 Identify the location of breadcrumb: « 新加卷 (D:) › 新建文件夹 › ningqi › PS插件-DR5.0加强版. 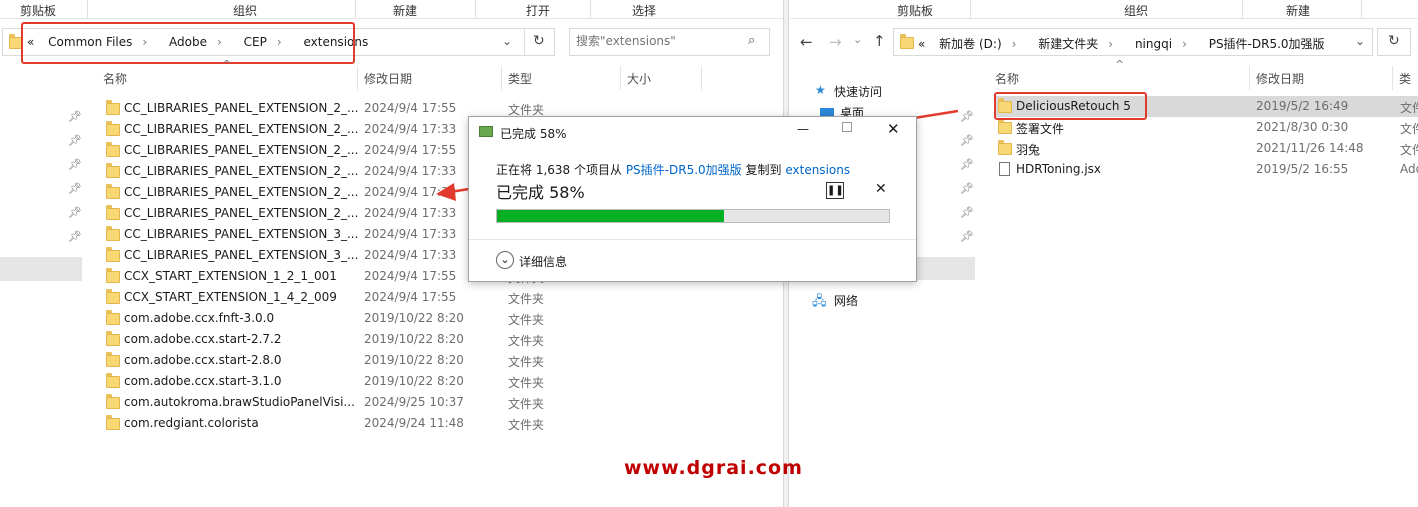
(1126, 43).